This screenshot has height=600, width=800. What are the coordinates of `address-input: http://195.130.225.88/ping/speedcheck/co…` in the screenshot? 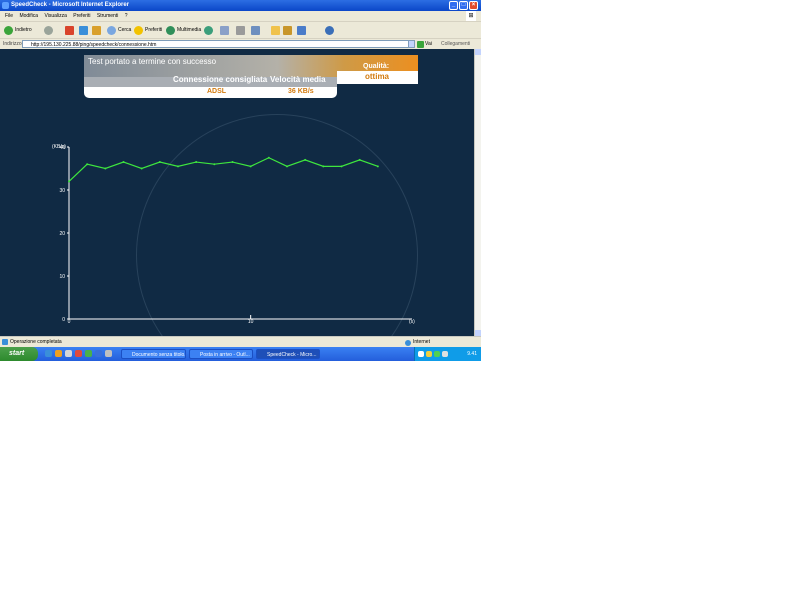 It's located at (218, 44).